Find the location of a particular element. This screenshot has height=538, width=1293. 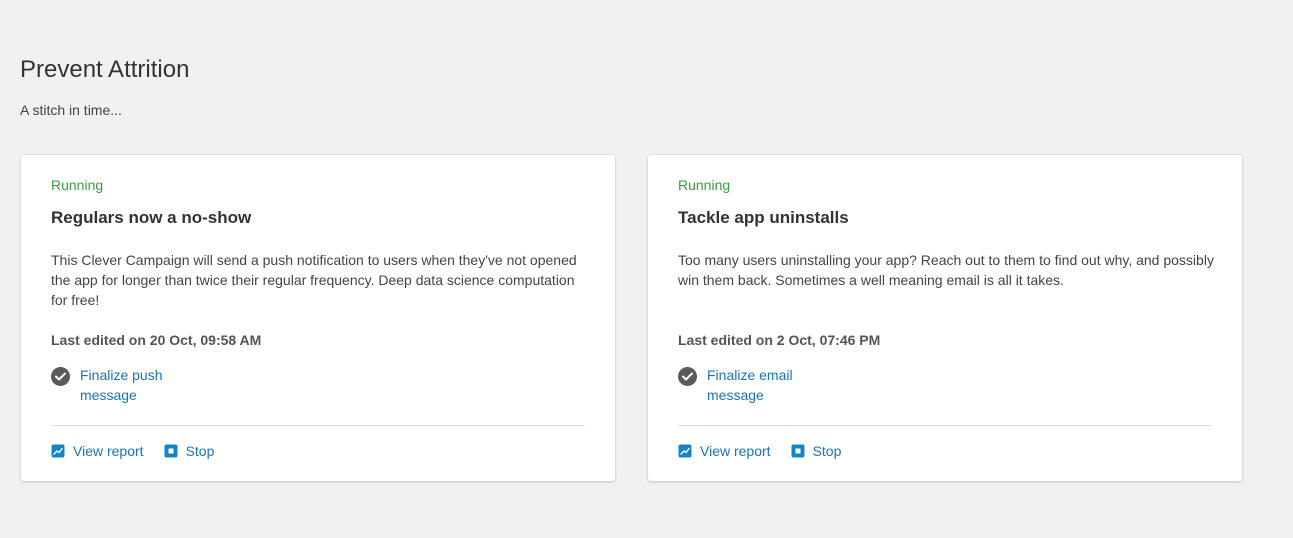

last-edited: Last edited on 2 Oct, 07:46 PM is located at coordinates (779, 340).